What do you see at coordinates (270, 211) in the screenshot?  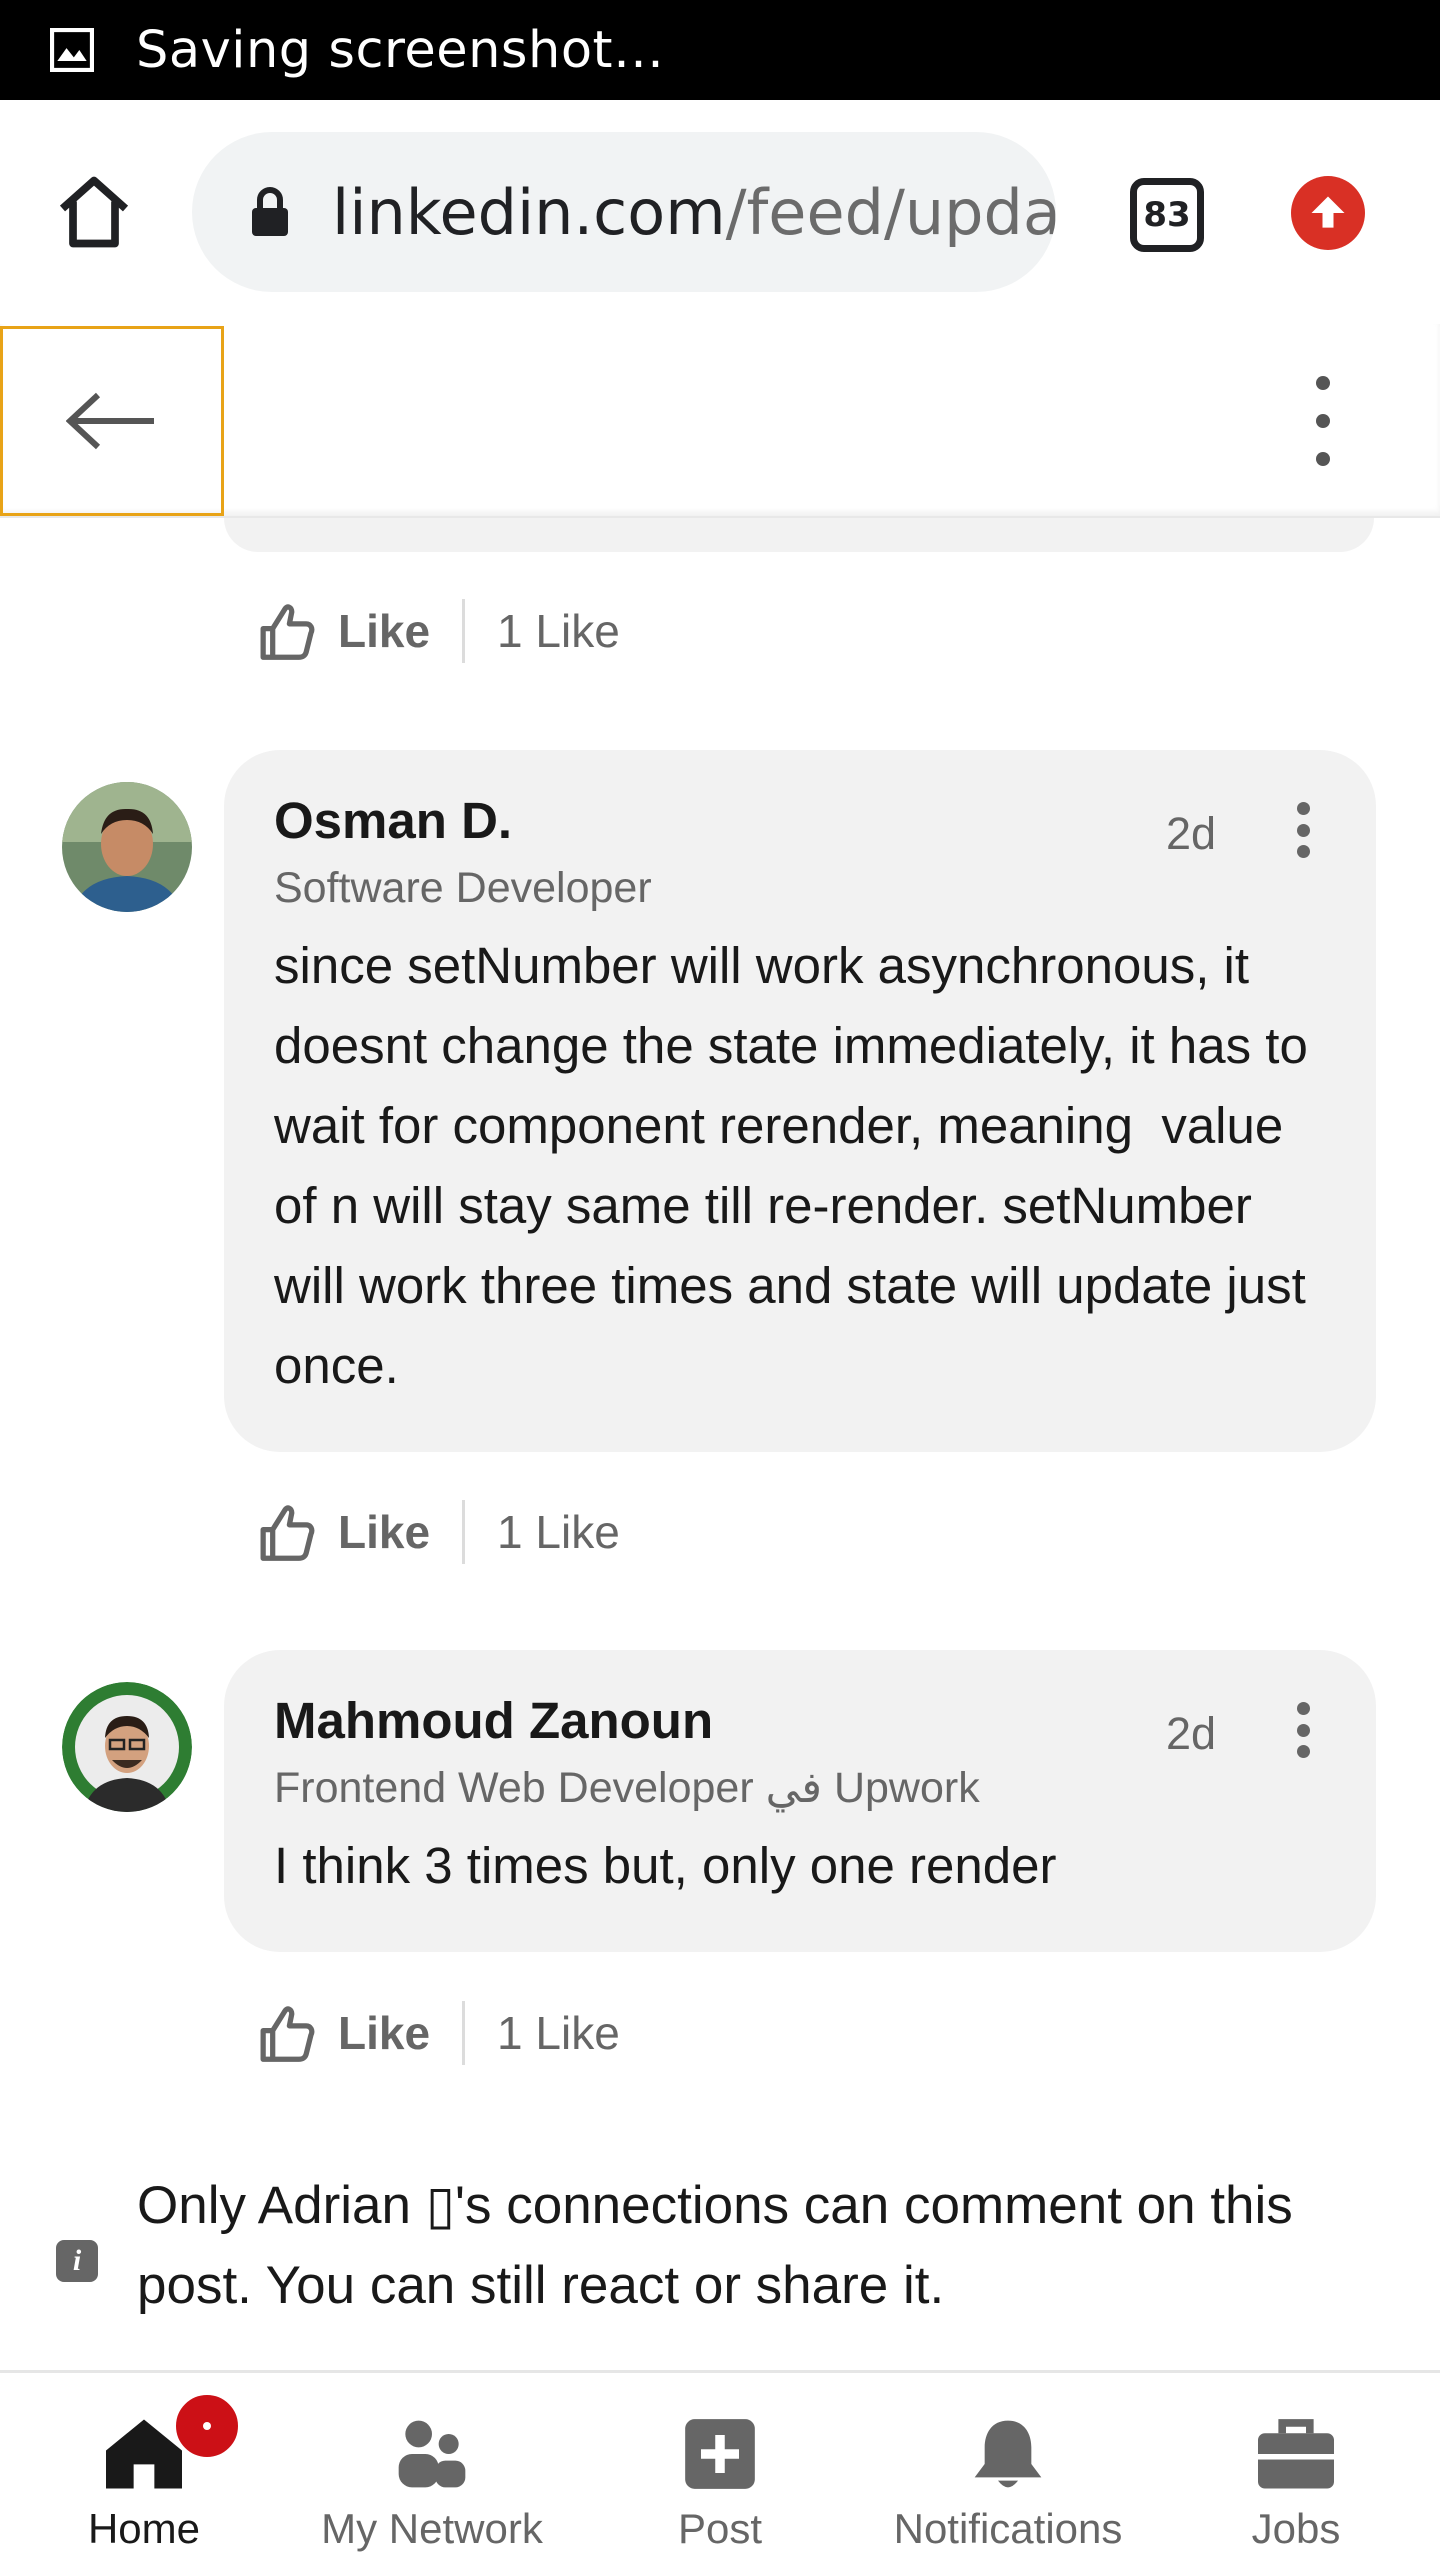 I see `lock-icon` at bounding box center [270, 211].